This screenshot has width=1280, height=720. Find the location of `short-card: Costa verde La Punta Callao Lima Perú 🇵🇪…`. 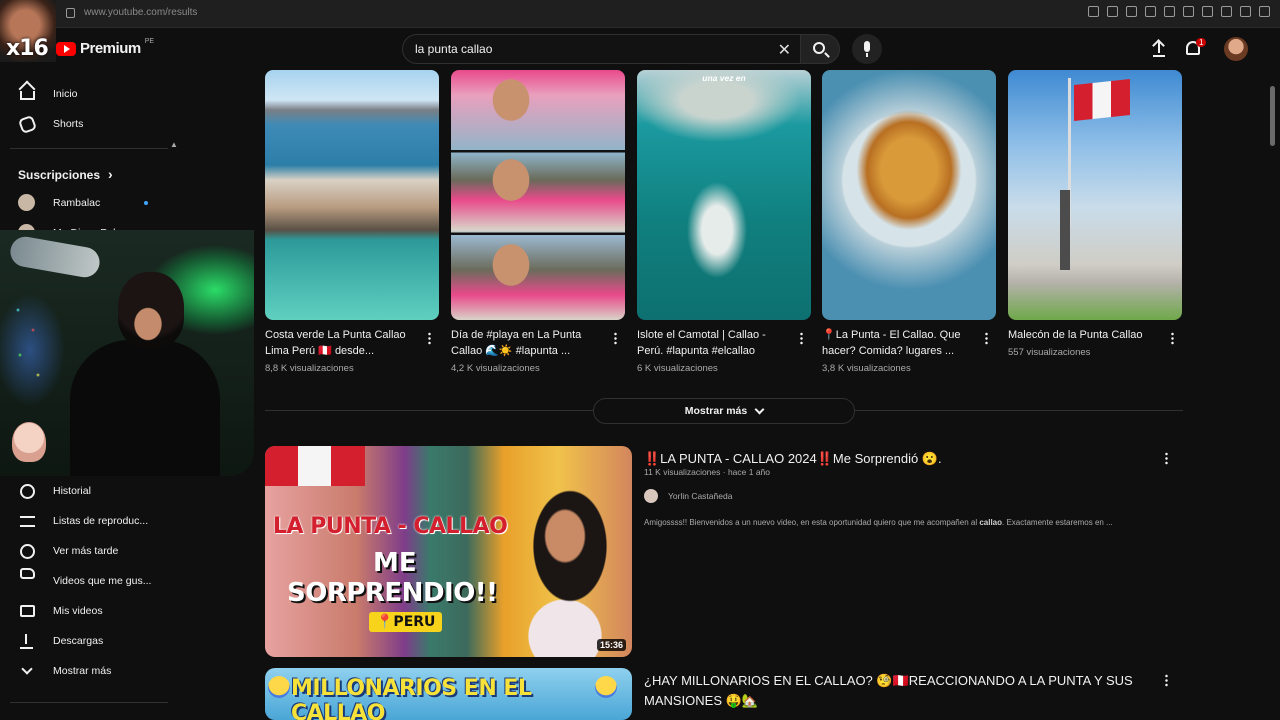

short-card: Costa verde La Punta Callao Lima Perú 🇵🇪… is located at coordinates (352, 222).